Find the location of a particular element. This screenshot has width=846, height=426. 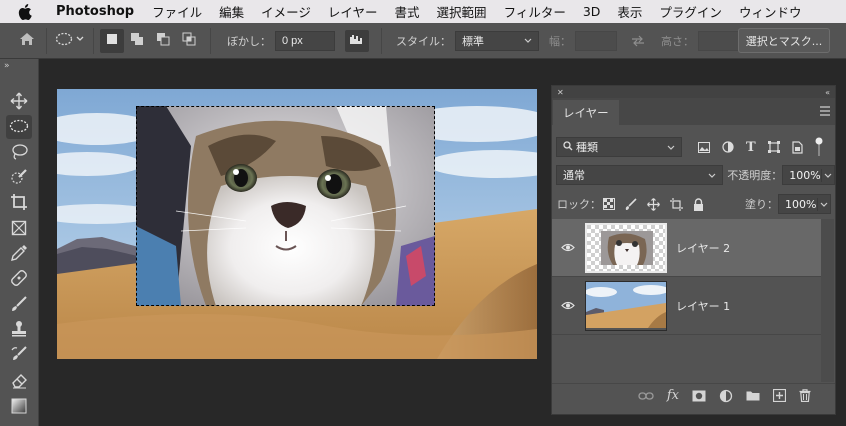

layers-footer: fx is located at coordinates (693, 395).